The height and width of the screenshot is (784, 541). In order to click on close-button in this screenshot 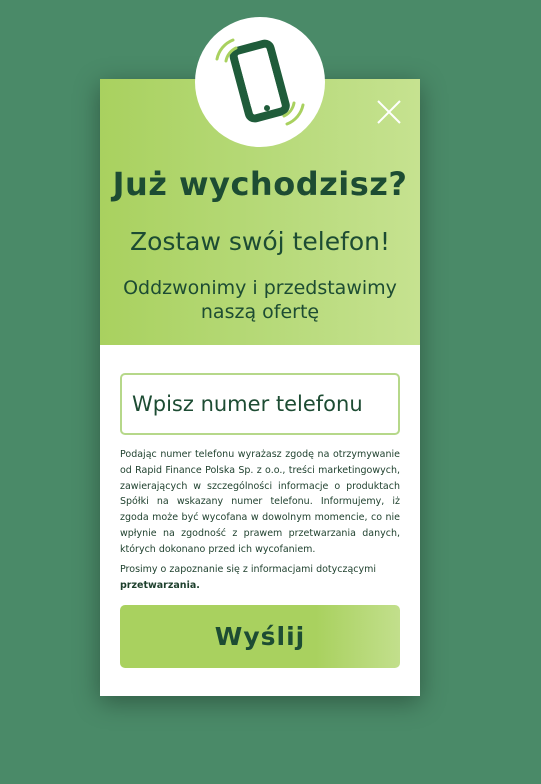, I will do `click(389, 112)`.